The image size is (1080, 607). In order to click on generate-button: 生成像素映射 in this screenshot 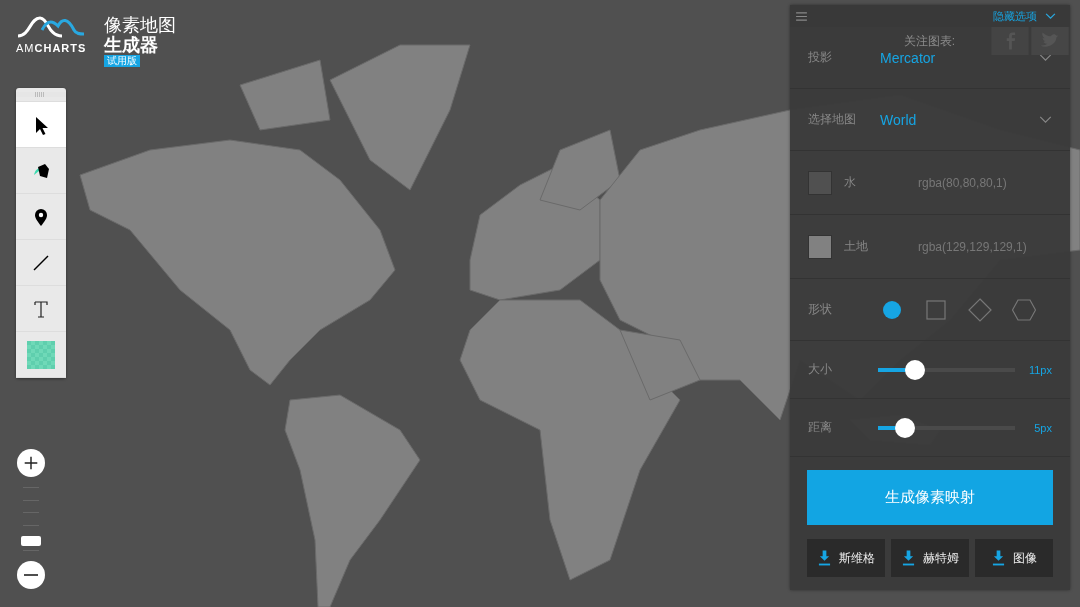, I will do `click(930, 497)`.